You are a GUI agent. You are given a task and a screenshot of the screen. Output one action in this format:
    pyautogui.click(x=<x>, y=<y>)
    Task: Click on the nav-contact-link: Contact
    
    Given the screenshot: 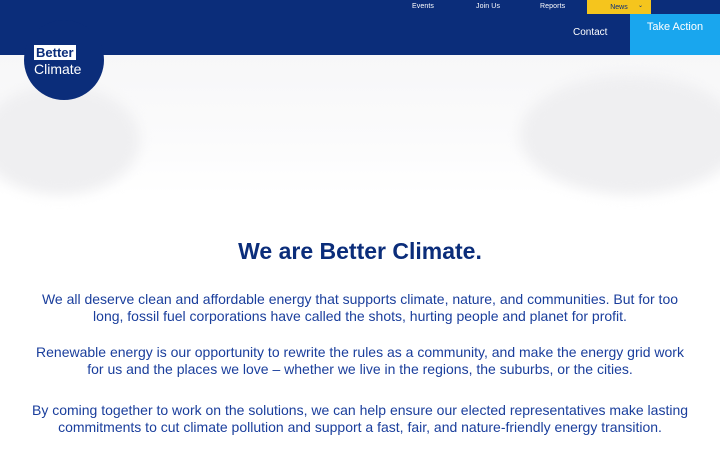 What is the action you would take?
    pyautogui.click(x=590, y=32)
    